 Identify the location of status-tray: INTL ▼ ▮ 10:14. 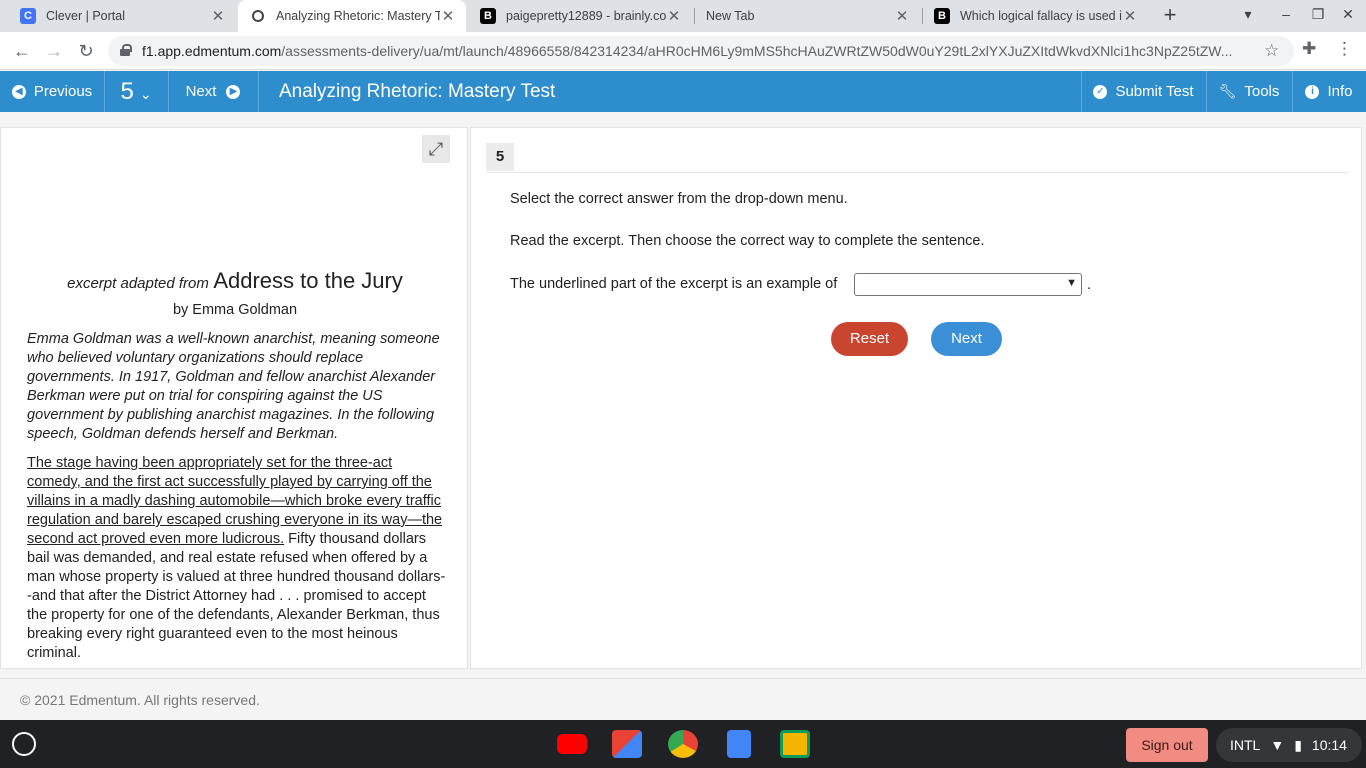
(1289, 745).